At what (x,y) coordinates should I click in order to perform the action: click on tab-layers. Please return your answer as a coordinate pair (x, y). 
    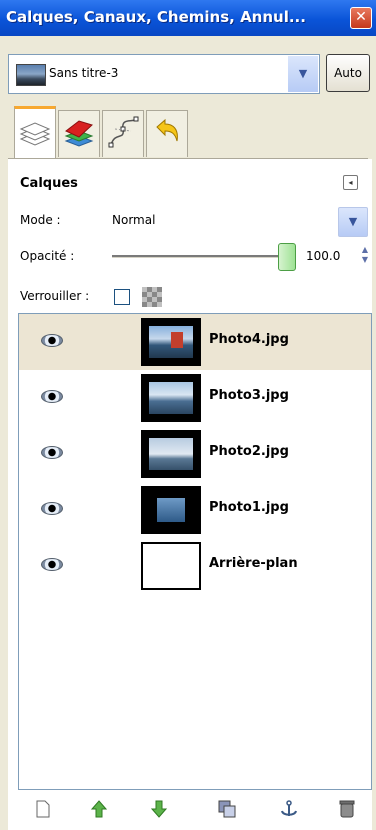
    Looking at the image, I should click on (35, 133).